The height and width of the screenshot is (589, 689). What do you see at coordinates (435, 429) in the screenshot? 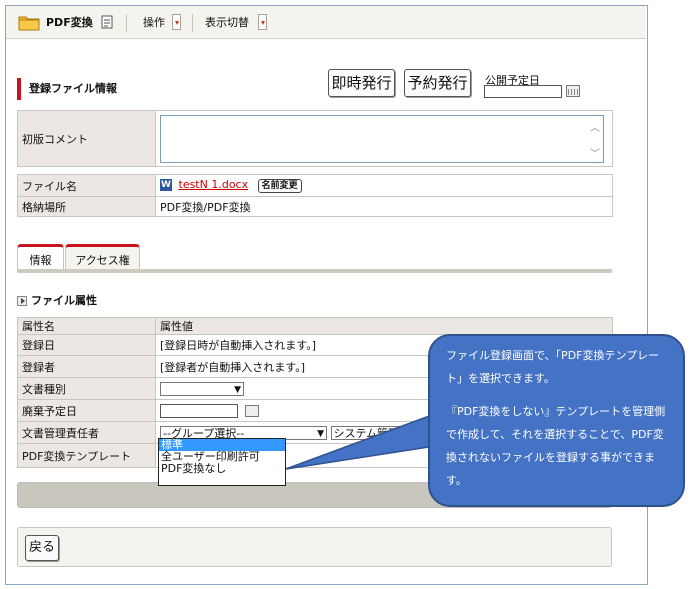
I see `callout-pointer-mask` at bounding box center [435, 429].